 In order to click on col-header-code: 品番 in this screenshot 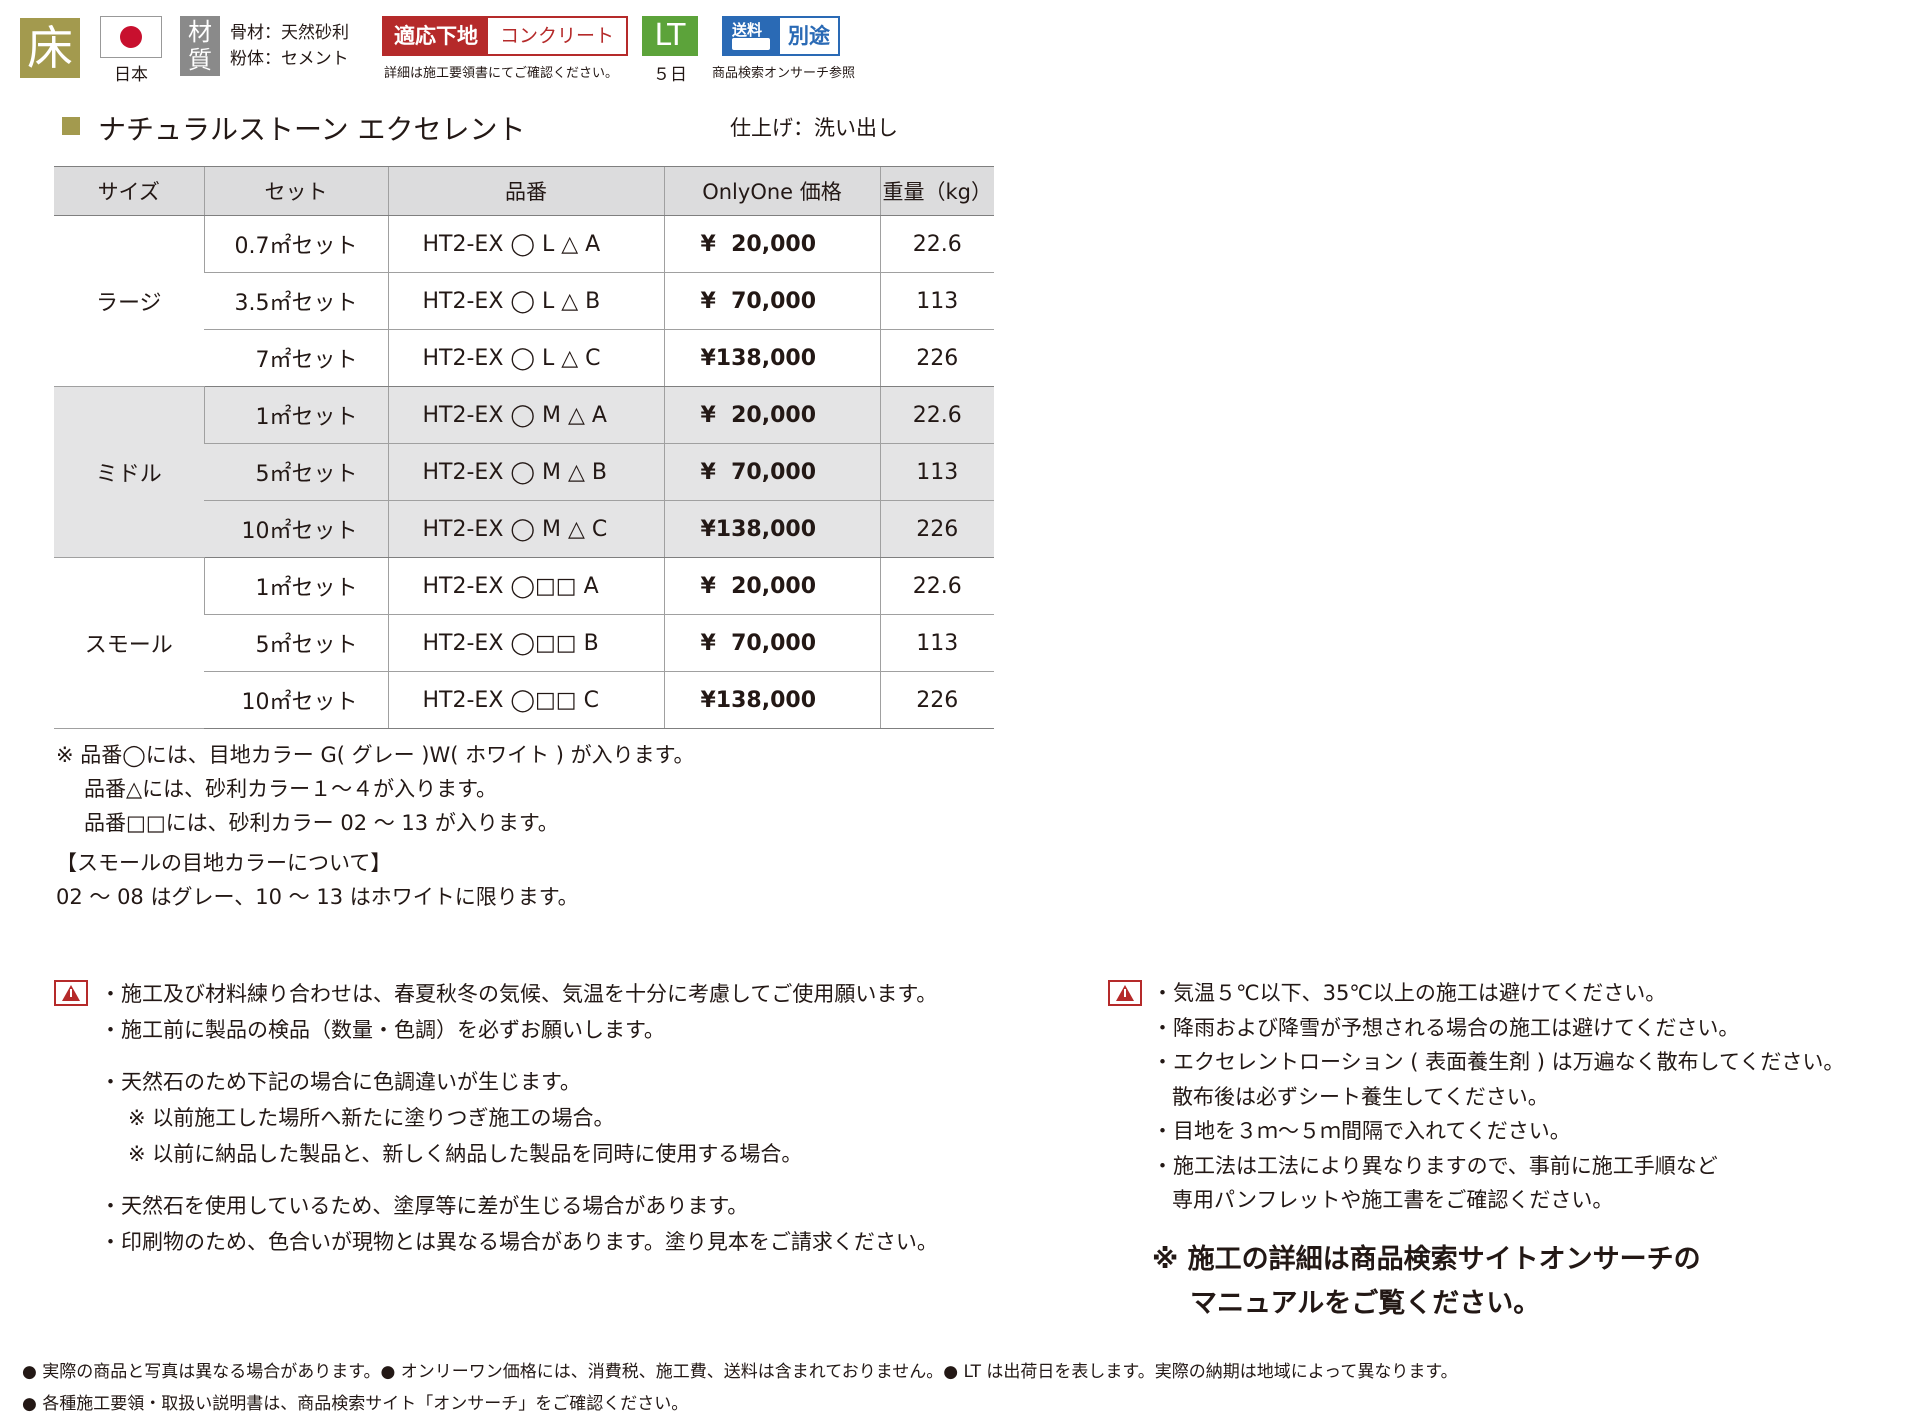, I will do `click(525, 191)`.